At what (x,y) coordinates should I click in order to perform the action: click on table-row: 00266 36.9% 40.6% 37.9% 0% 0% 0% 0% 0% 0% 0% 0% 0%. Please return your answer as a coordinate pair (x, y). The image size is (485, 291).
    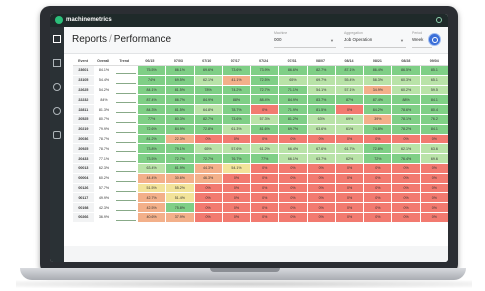
    Looking at the image, I should click on (260, 217).